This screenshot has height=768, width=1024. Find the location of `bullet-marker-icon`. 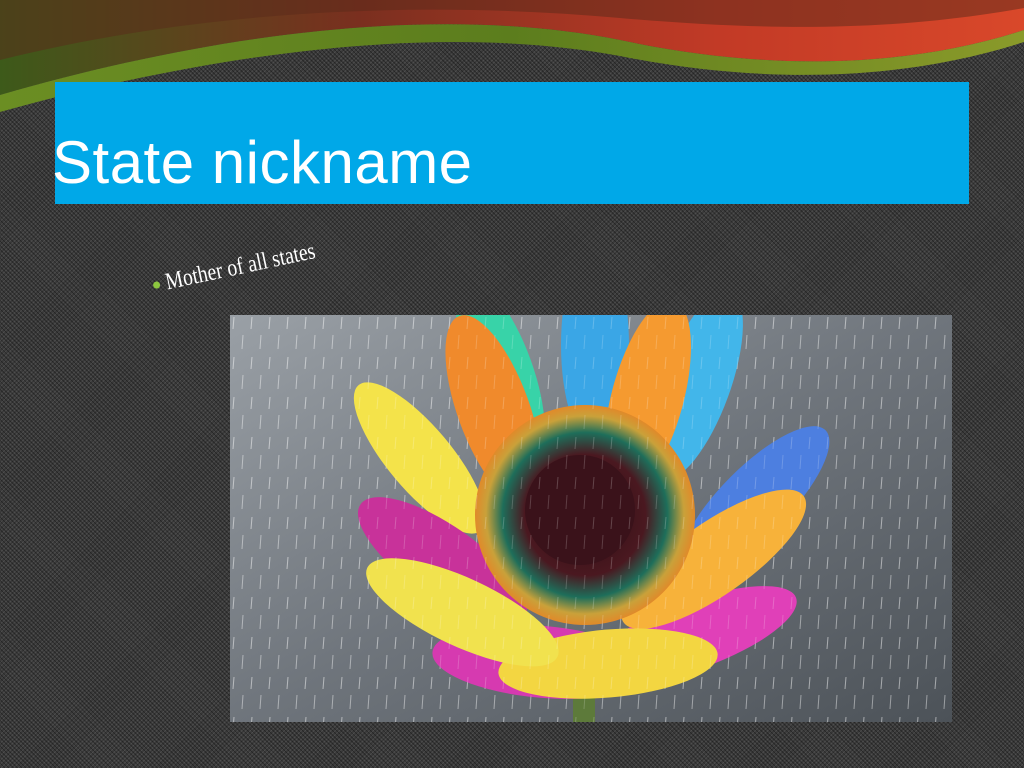

bullet-marker-icon is located at coordinates (156, 285).